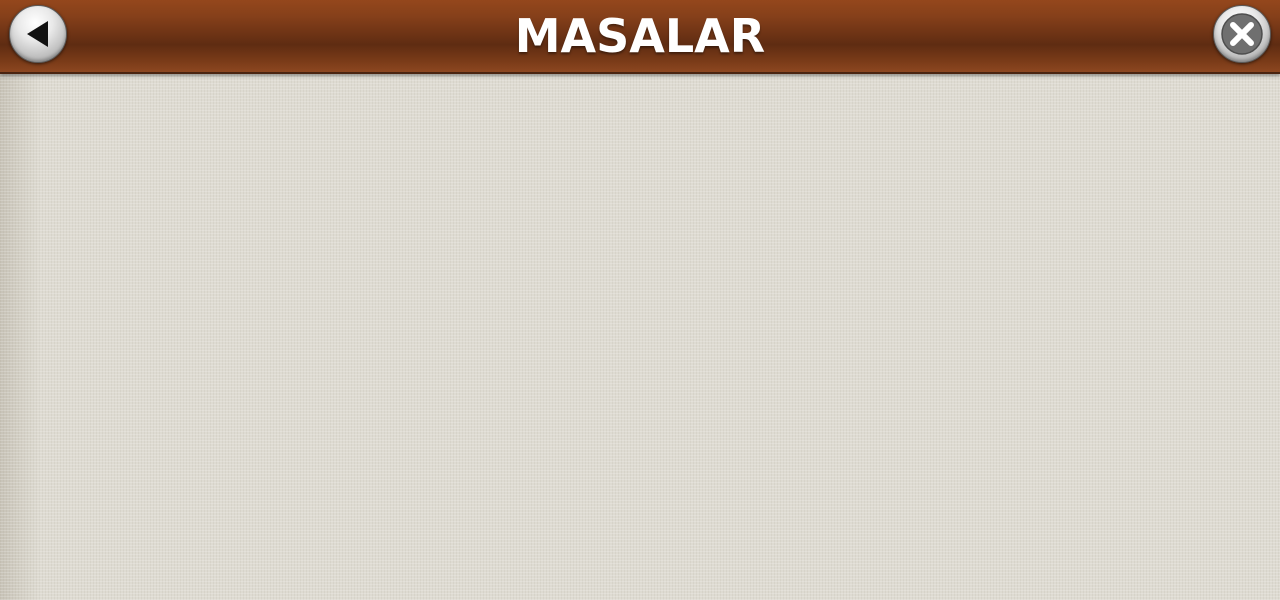 Image resolution: width=1280 pixels, height=600 pixels. I want to click on close-x-icon, so click(1242, 34).